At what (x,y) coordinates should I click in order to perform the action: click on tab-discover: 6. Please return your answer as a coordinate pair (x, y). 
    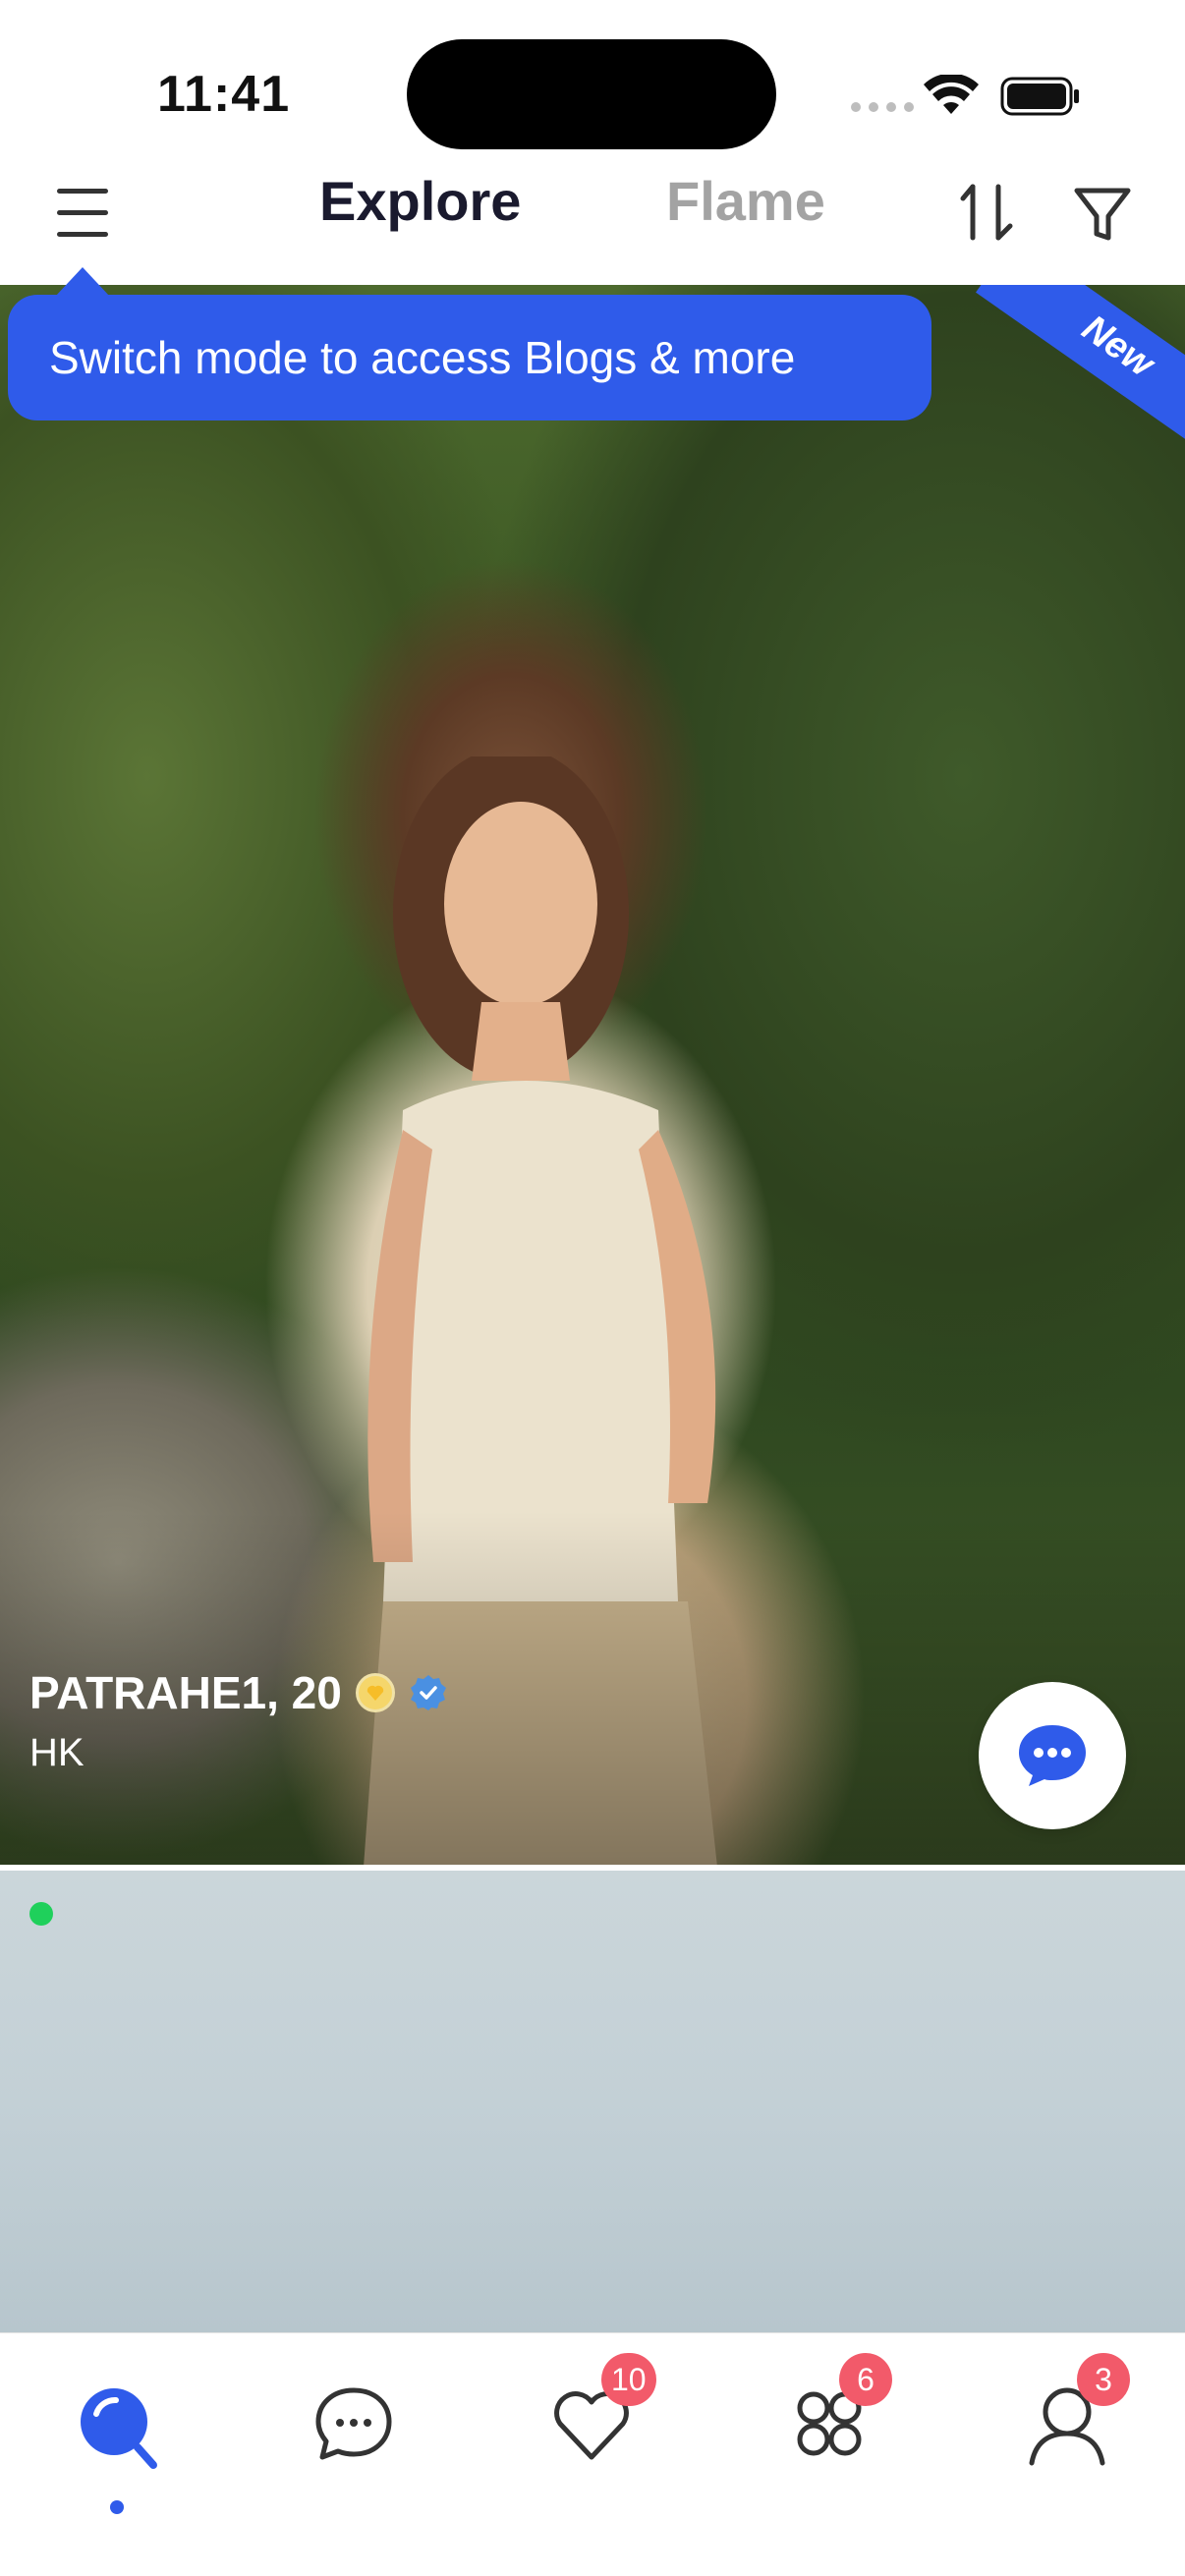
    Looking at the image, I should click on (836, 2417).